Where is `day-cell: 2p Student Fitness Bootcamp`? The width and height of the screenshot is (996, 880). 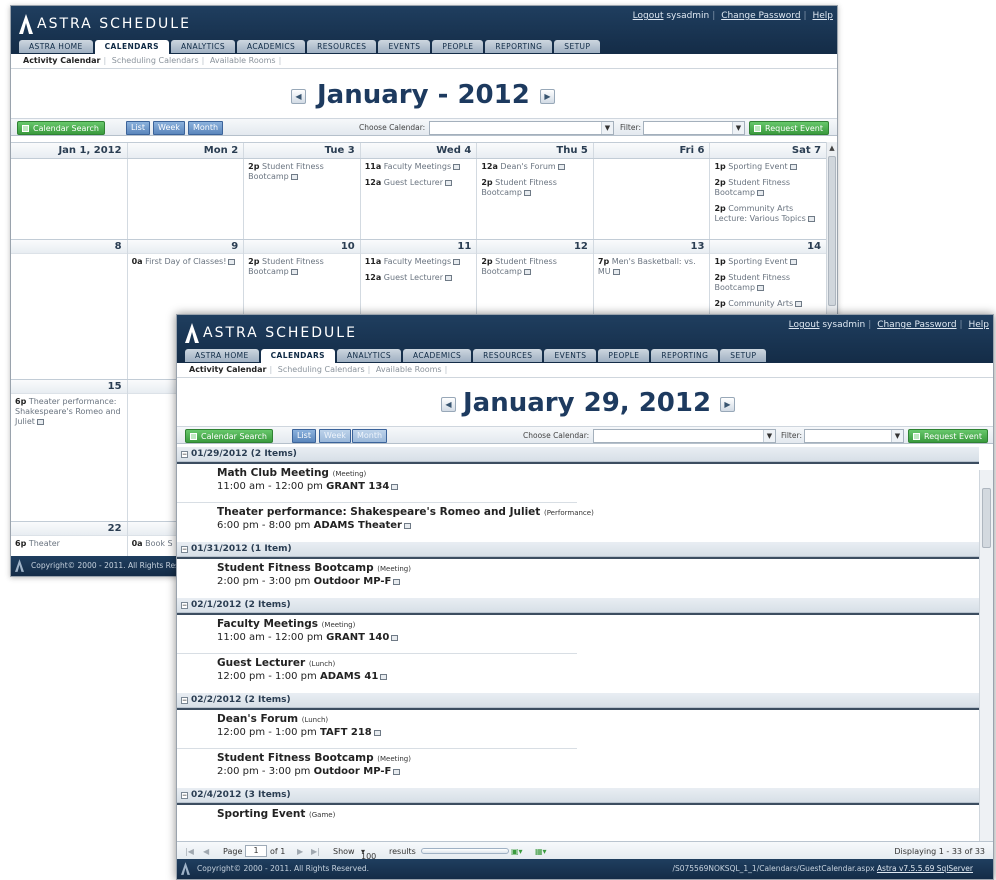 day-cell: 2p Student Fitness Bootcamp is located at coordinates (302, 199).